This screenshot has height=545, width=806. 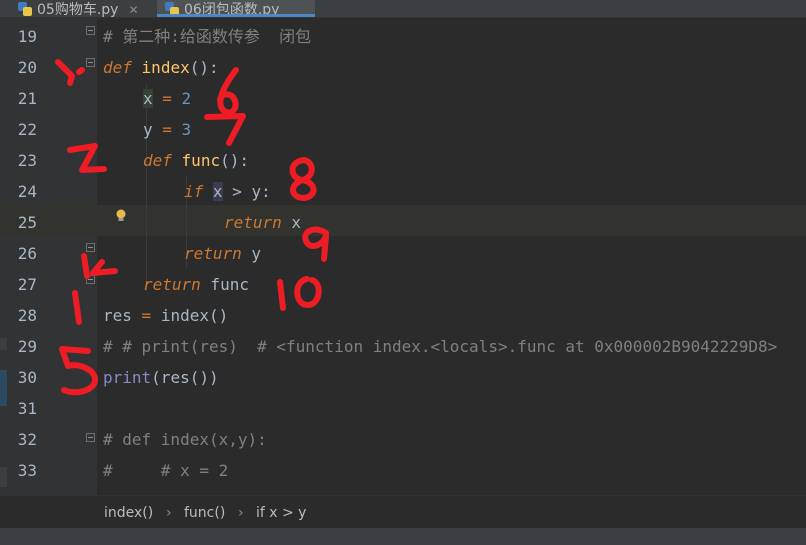 I want to click on line-number: 25, so click(x=27, y=222).